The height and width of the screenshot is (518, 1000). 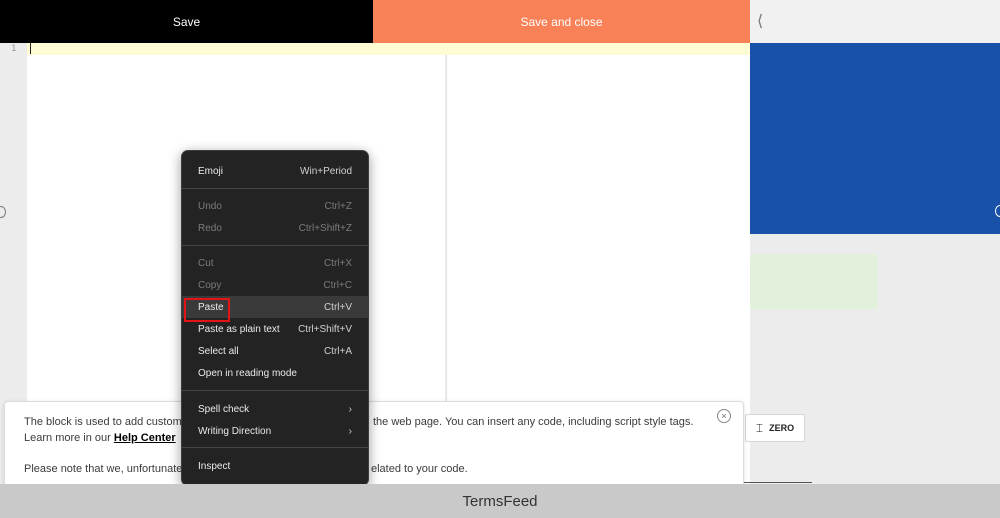 I want to click on save-button: Save, so click(x=186, y=21).